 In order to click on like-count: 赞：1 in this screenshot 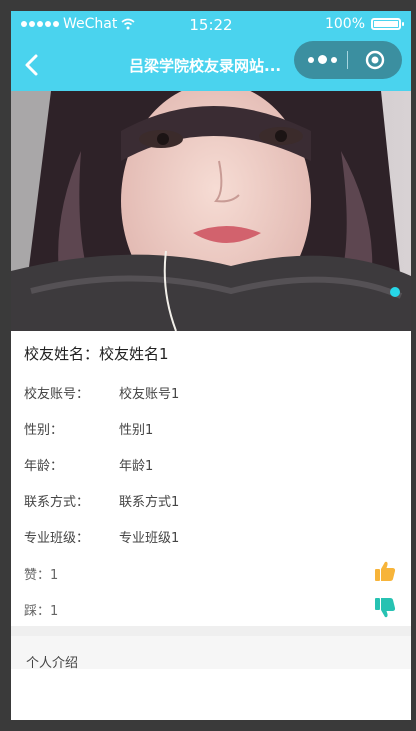, I will do `click(41, 575)`.